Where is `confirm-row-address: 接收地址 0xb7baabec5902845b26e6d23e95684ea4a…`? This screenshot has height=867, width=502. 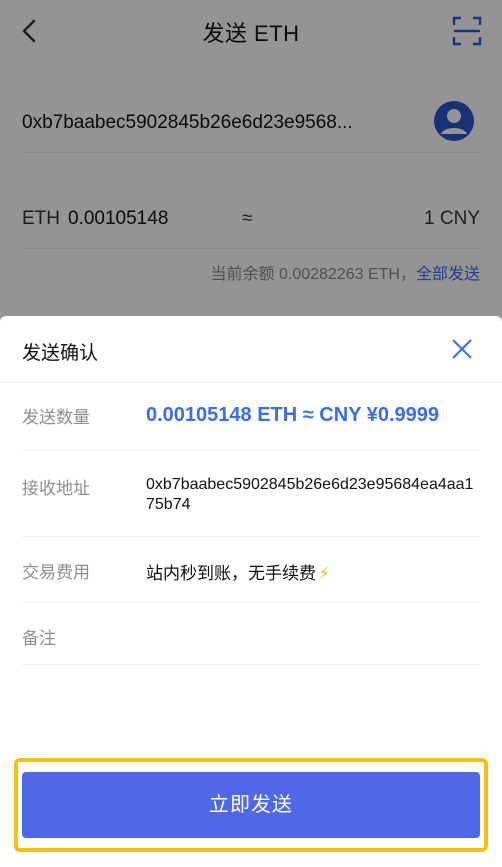
confirm-row-address: 接收地址 0xb7baabec5902845b26e6d23e95684ea4a… is located at coordinates (251, 493).